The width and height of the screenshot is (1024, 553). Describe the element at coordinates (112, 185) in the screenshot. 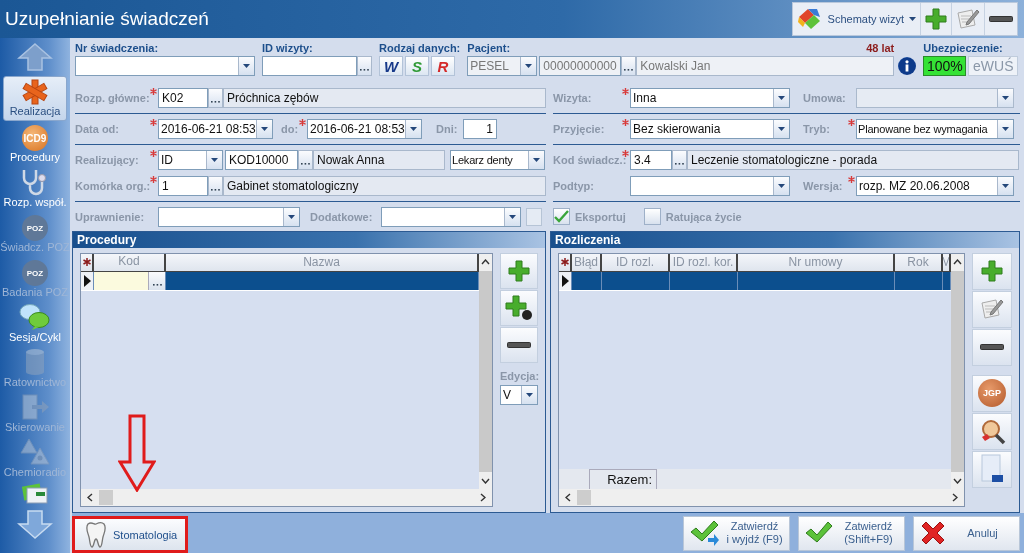

I see `field-label: Komórka org.:` at that location.